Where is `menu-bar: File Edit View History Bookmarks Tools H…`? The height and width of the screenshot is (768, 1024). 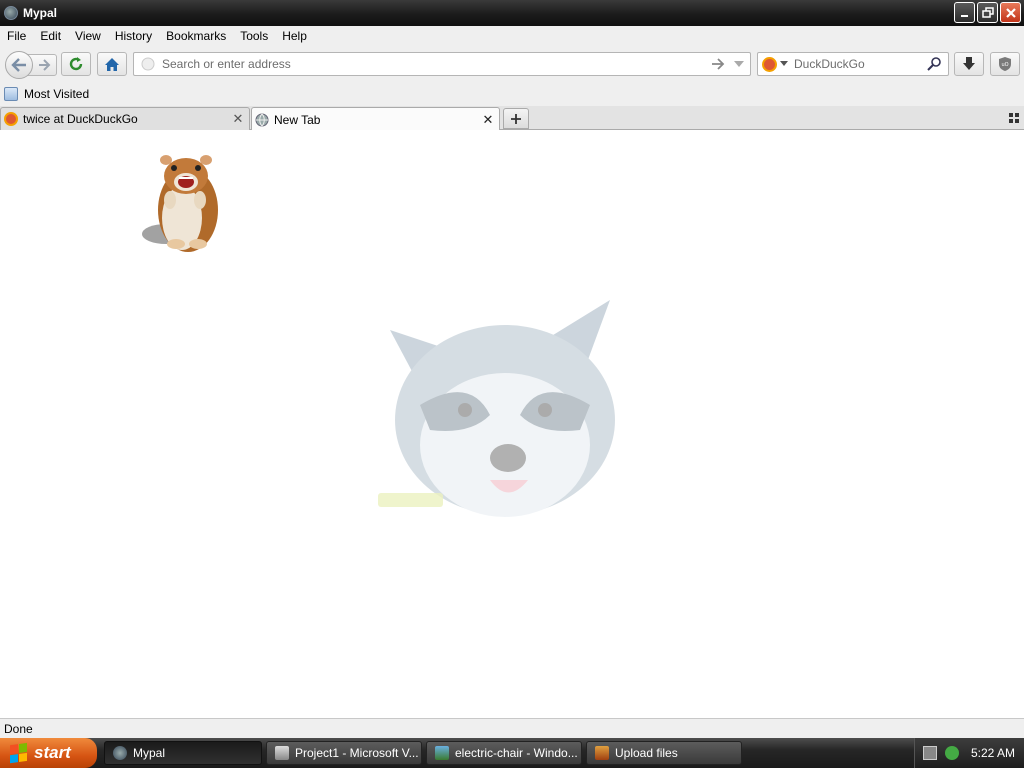
menu-bar: File Edit View History Bookmarks Tools H… is located at coordinates (512, 36).